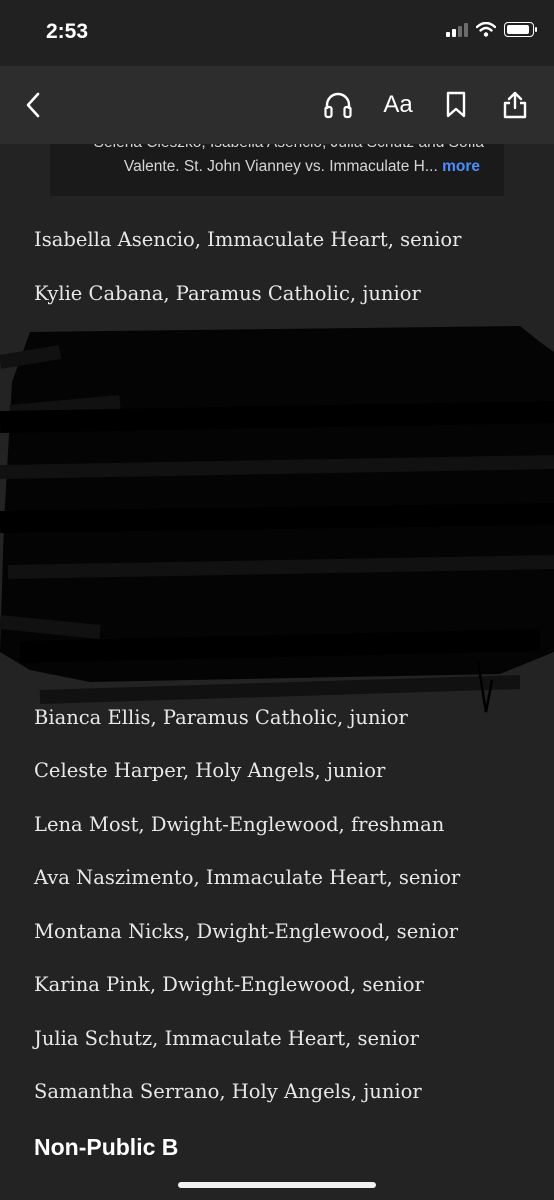 The width and height of the screenshot is (554, 1200). I want to click on list-item: Karina Pink, Dwight-Englewood, senior, so click(229, 984).